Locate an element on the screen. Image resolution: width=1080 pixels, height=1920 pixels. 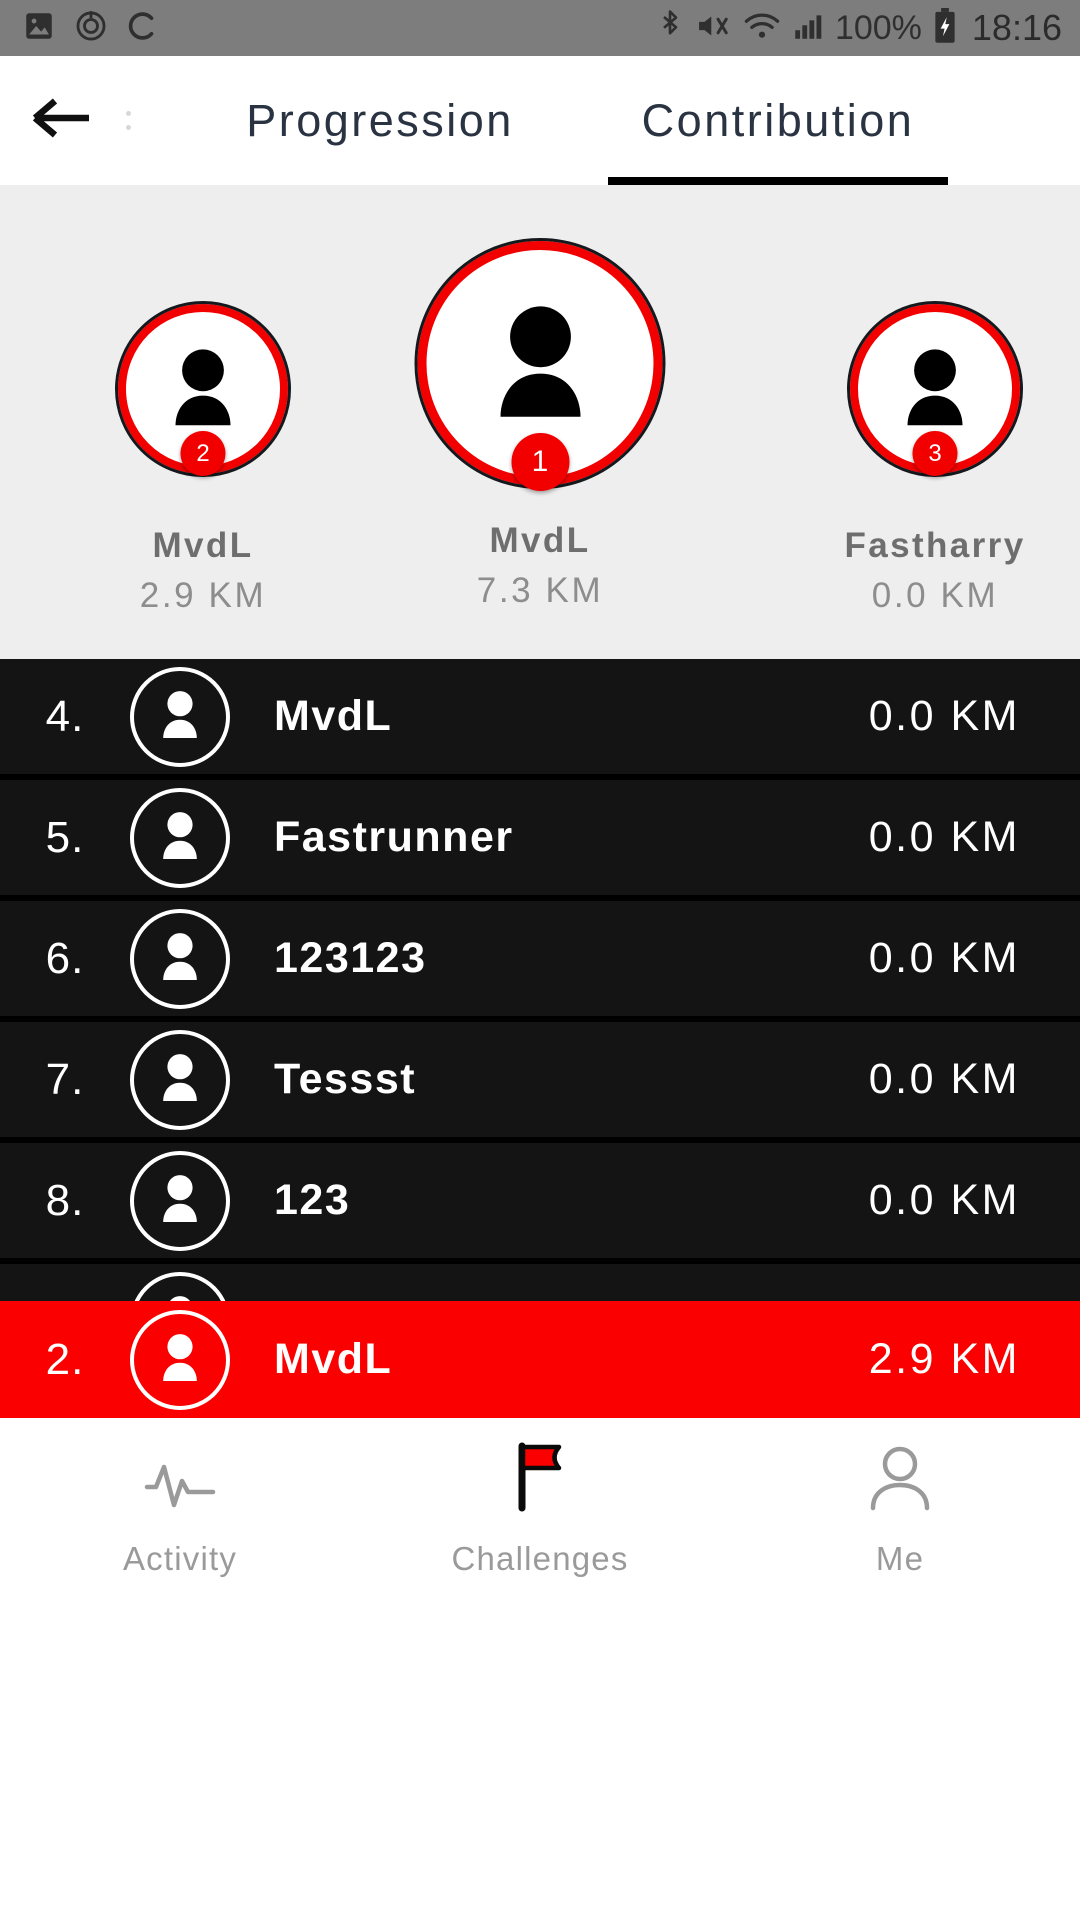
podium-distance-2: 2.9 KM is located at coordinates (203, 595).